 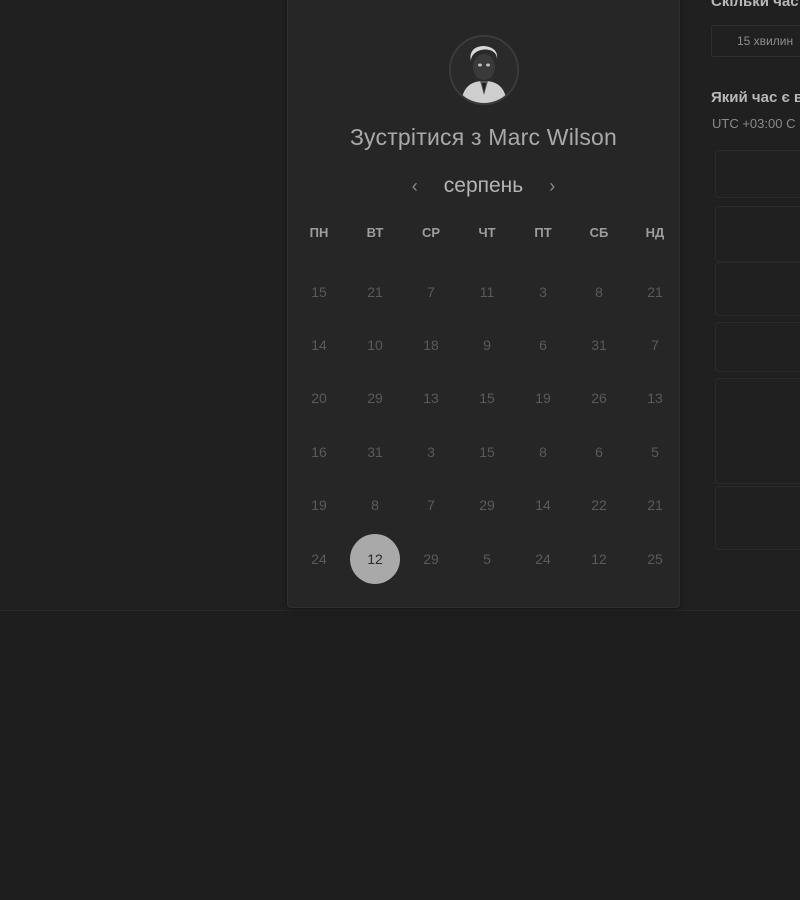 What do you see at coordinates (599, 505) in the screenshot?
I see `calendar-day: 22` at bounding box center [599, 505].